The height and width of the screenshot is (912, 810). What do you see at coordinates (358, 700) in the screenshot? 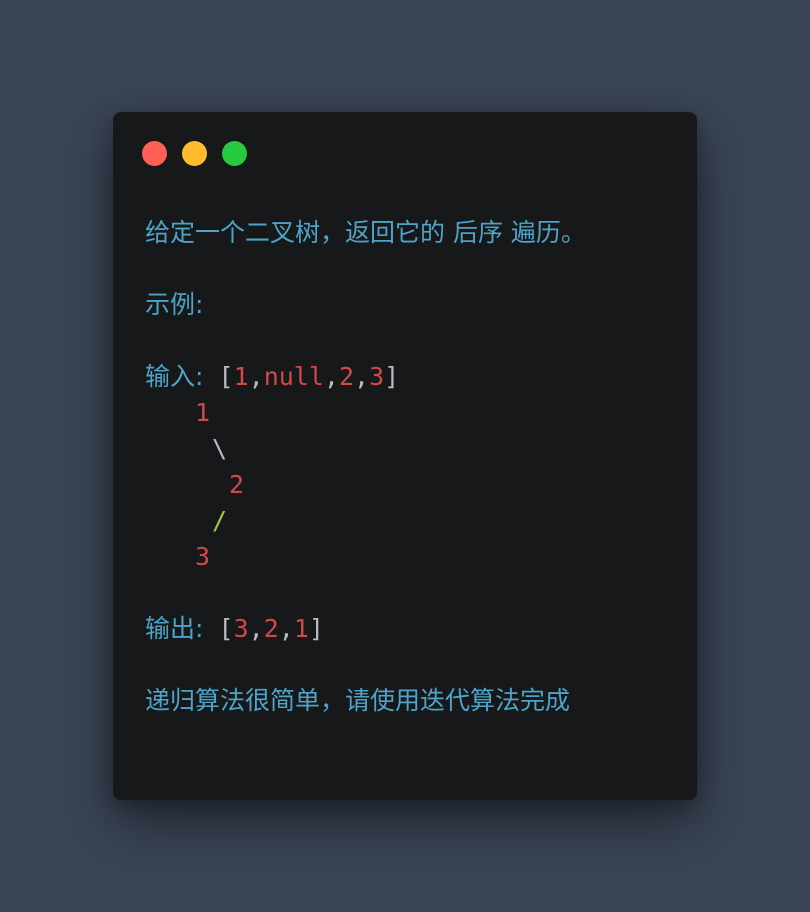
I see `hint-text: 递归算法很简单，请使用迭代算法完成` at bounding box center [358, 700].